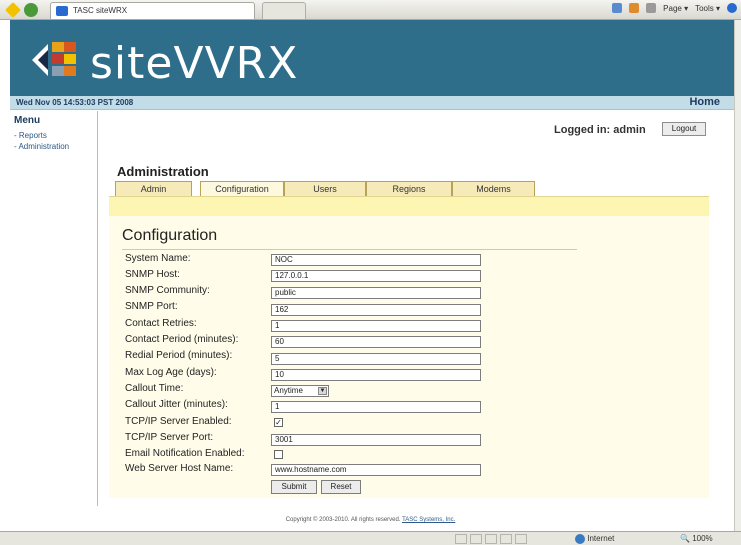  What do you see at coordinates (376, 326) in the screenshot?
I see `contact-retries-input: 1` at bounding box center [376, 326].